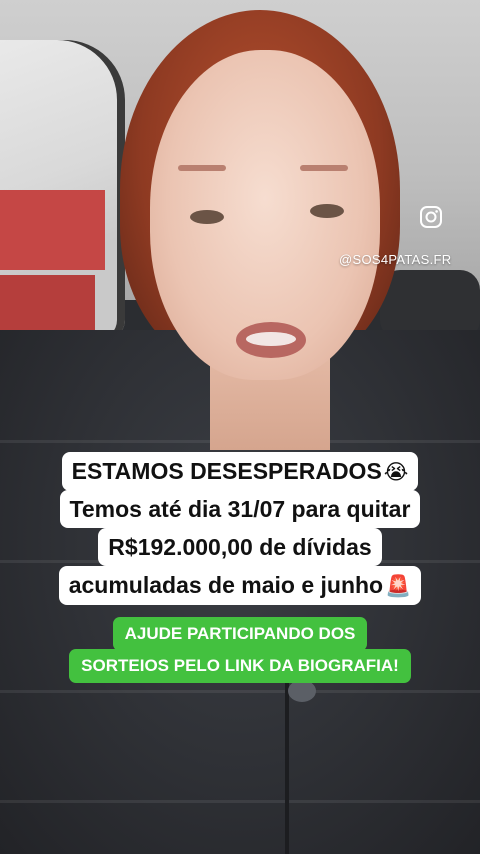 The width and height of the screenshot is (480, 854). I want to click on person-teeth, so click(271, 339).